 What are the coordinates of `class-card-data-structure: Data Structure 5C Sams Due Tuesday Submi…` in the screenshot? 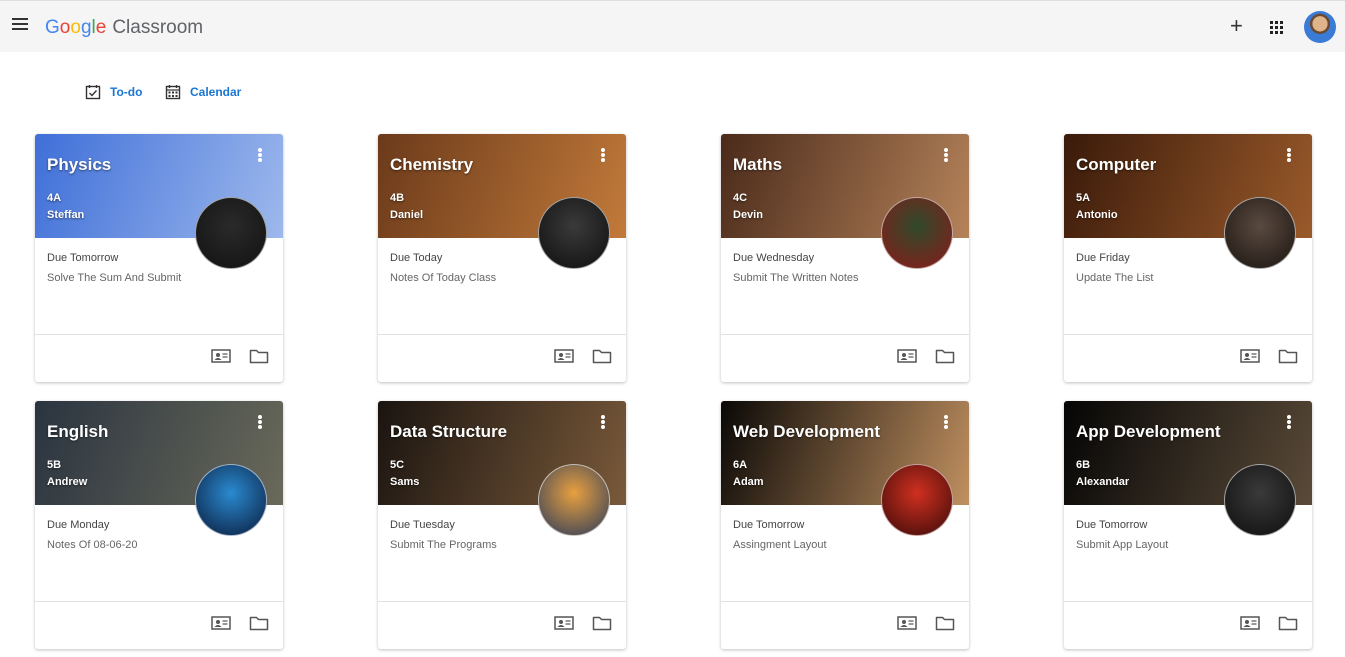 It's located at (502, 525).